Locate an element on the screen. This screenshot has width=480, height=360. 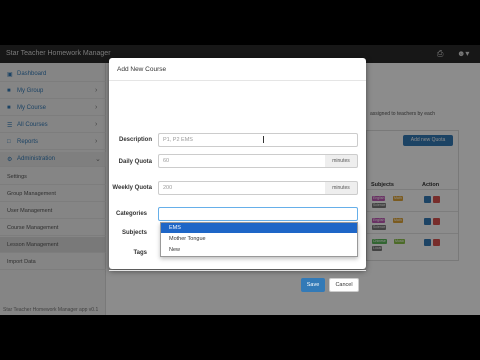
subjects-label: Subjects is located at coordinates (134, 233).